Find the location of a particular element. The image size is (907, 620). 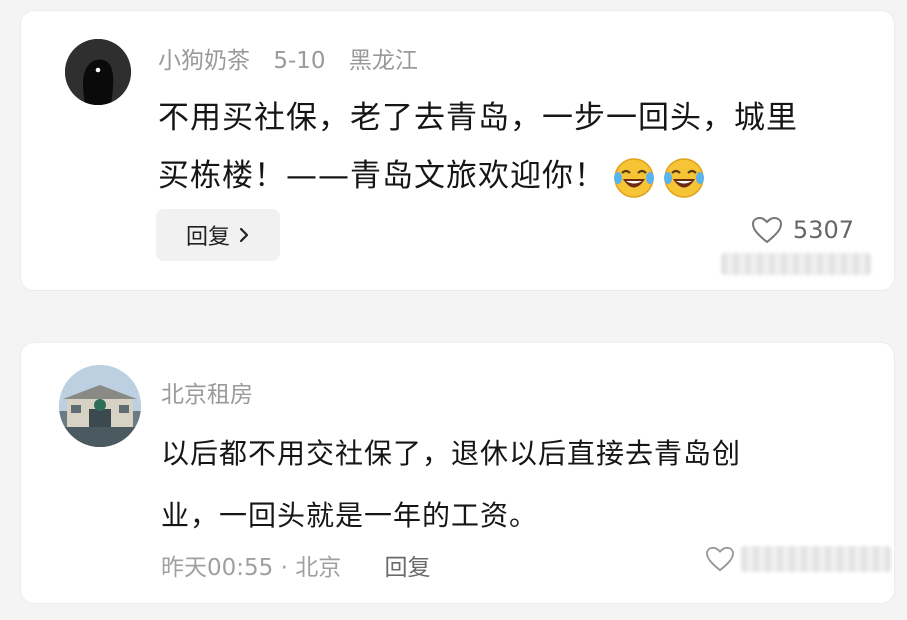

chevron-right-icon is located at coordinates (244, 235).